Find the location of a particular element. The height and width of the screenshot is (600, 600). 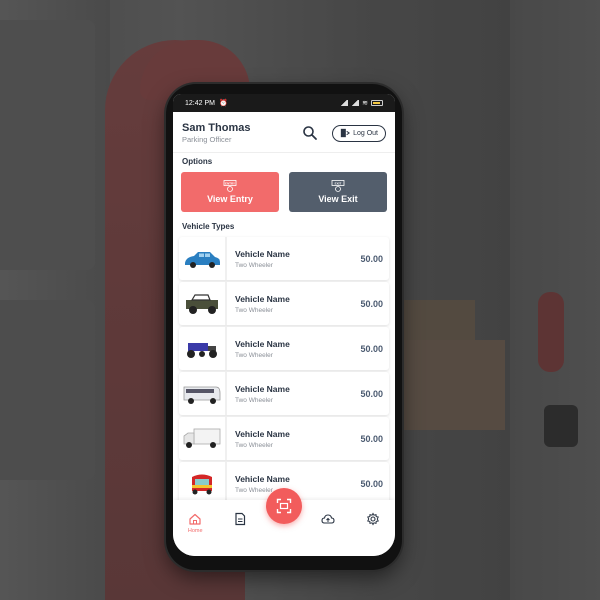

entry-icon-text: ENTRY is located at coordinates (230, 183).